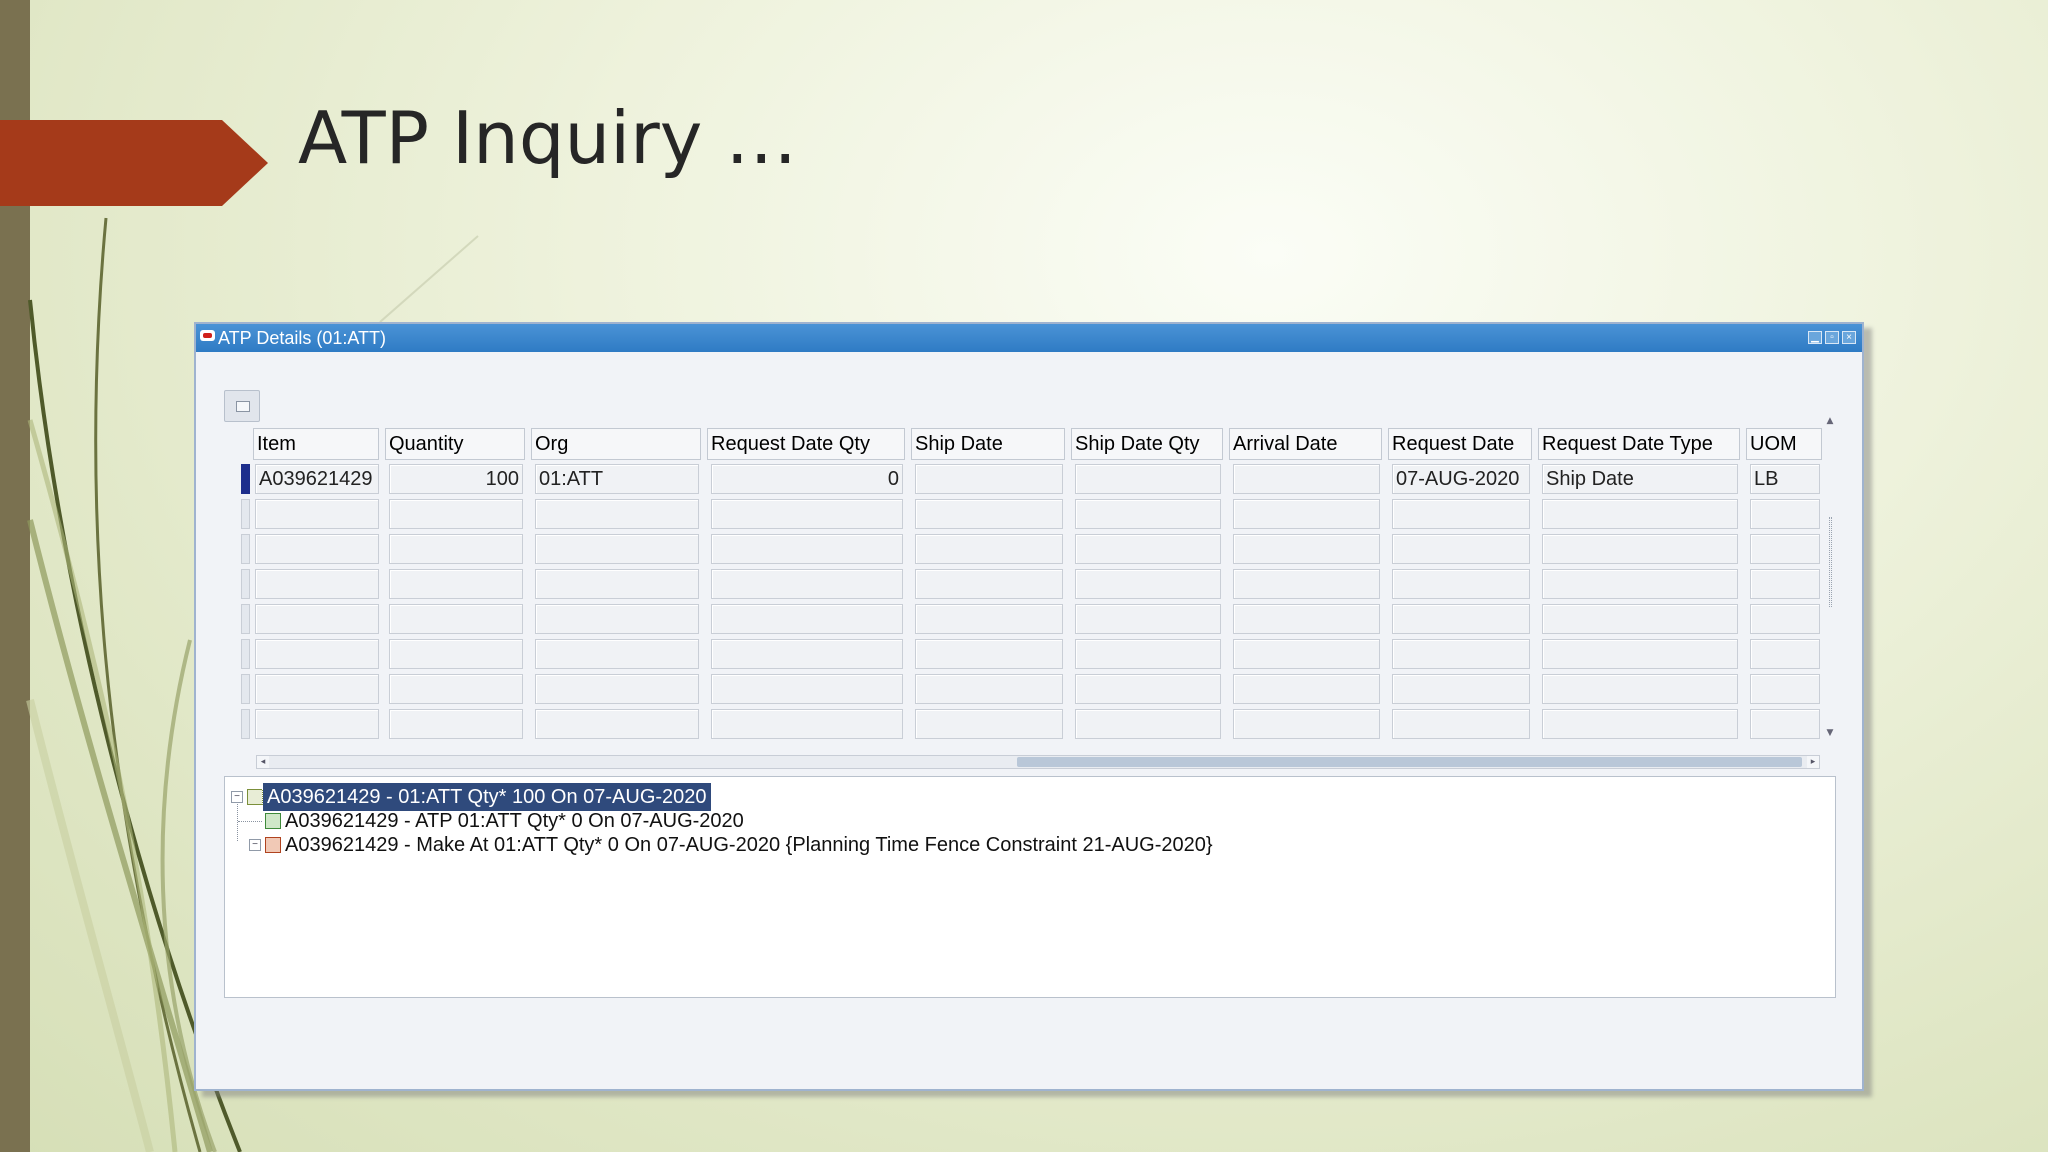 The width and height of the screenshot is (2048, 1152). Describe the element at coordinates (242, 406) in the screenshot. I see `open-record-button` at that location.